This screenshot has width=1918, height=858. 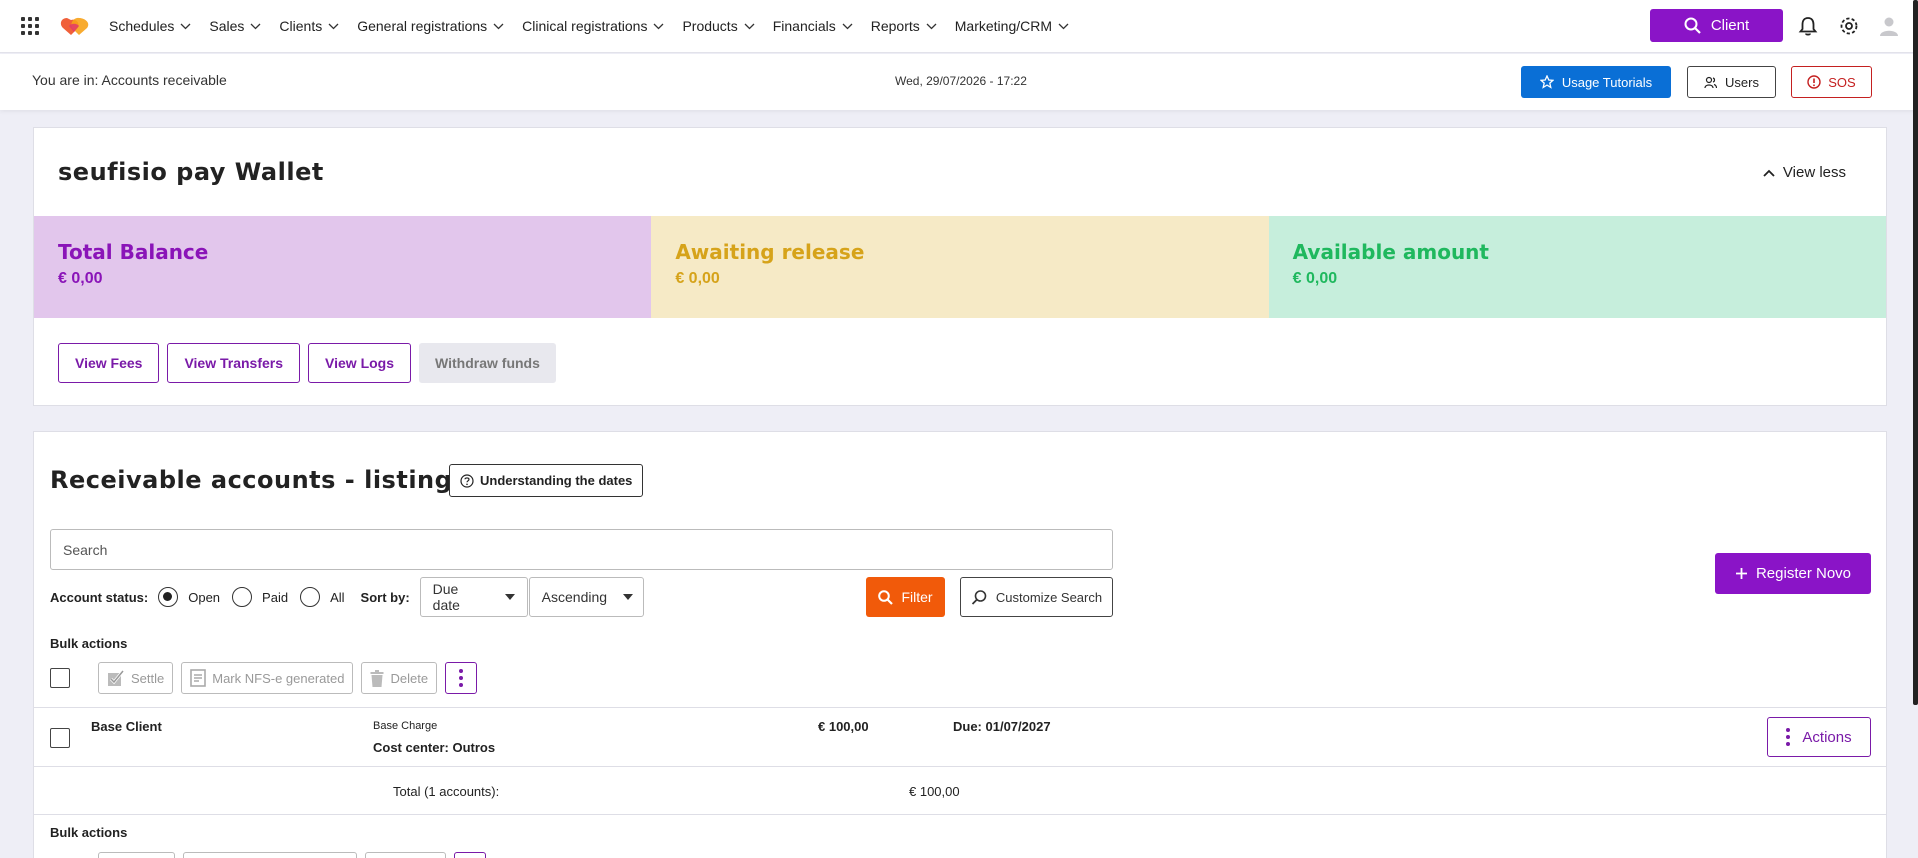 What do you see at coordinates (343, 267) in the screenshot?
I see `total-balance-tile: Total Balance € 0,00` at bounding box center [343, 267].